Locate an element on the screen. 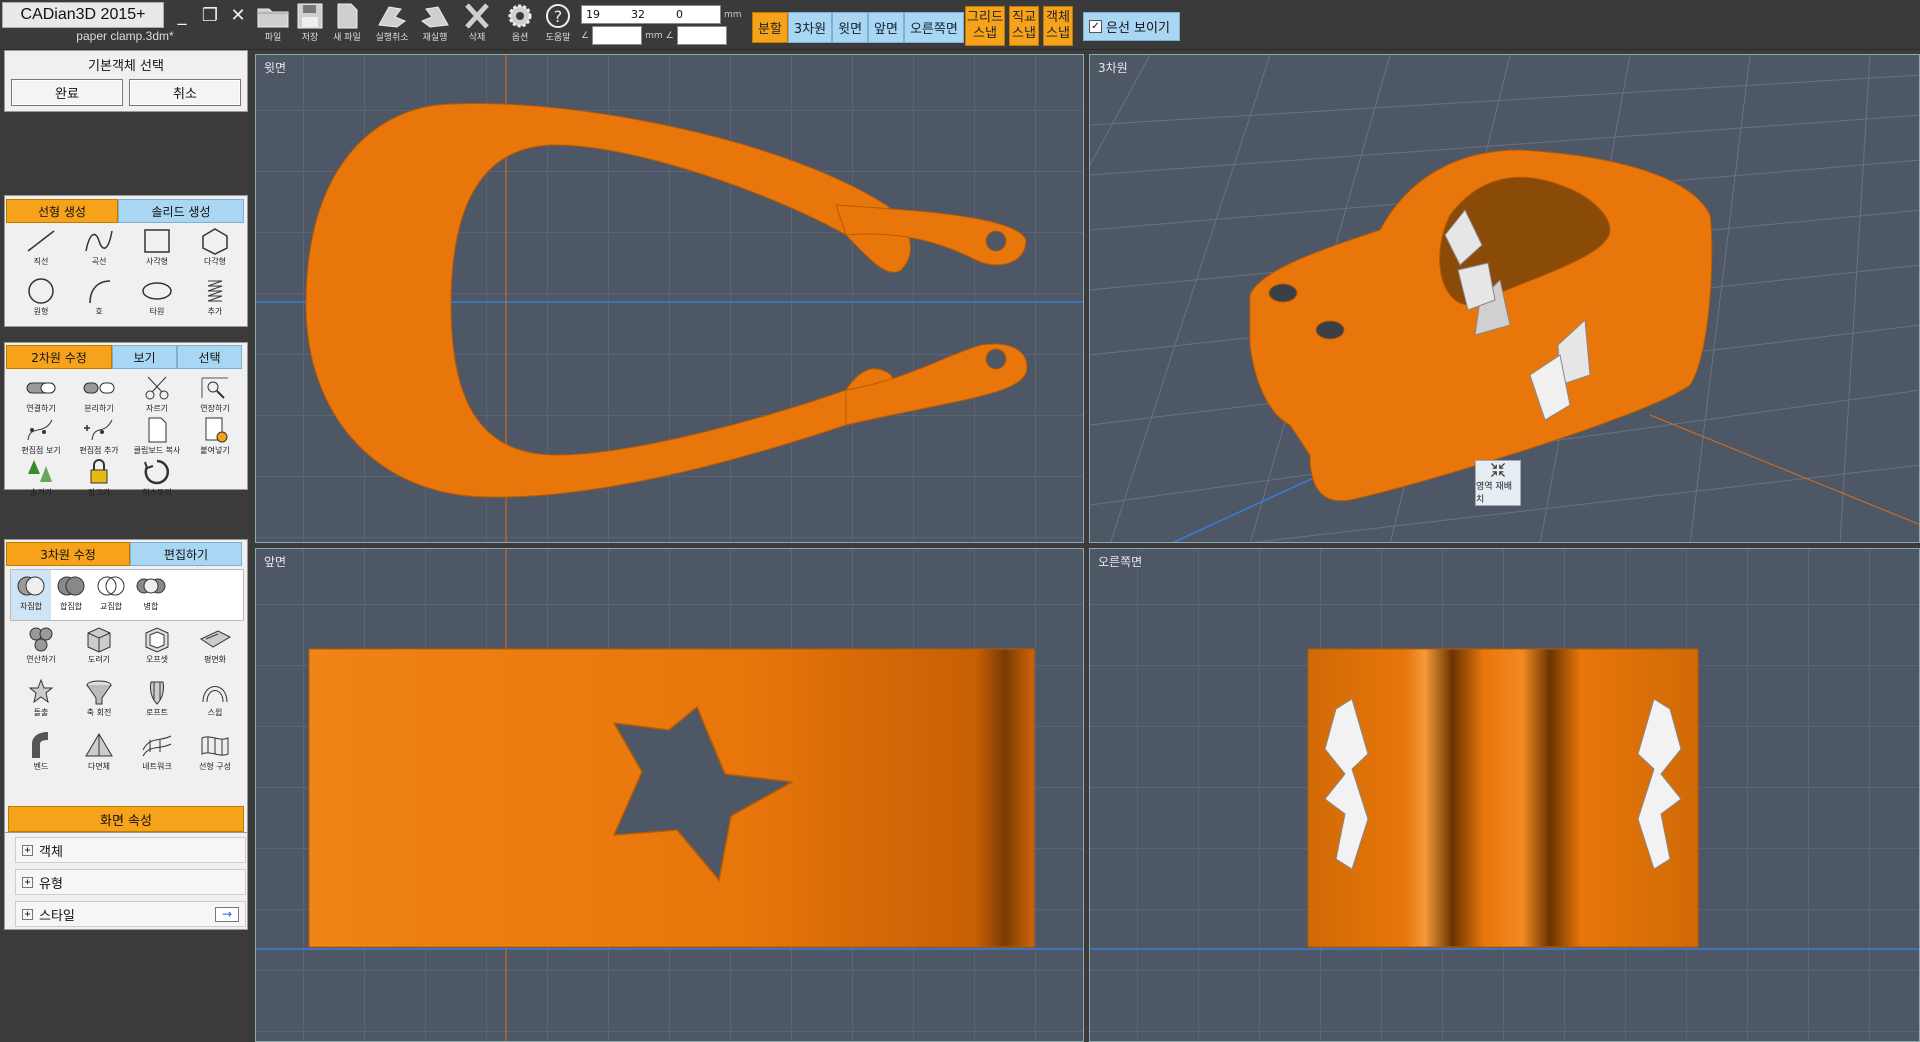 This screenshot has width=1920, height=1042. toolbar-file-button: 파일 is located at coordinates (273, 25).